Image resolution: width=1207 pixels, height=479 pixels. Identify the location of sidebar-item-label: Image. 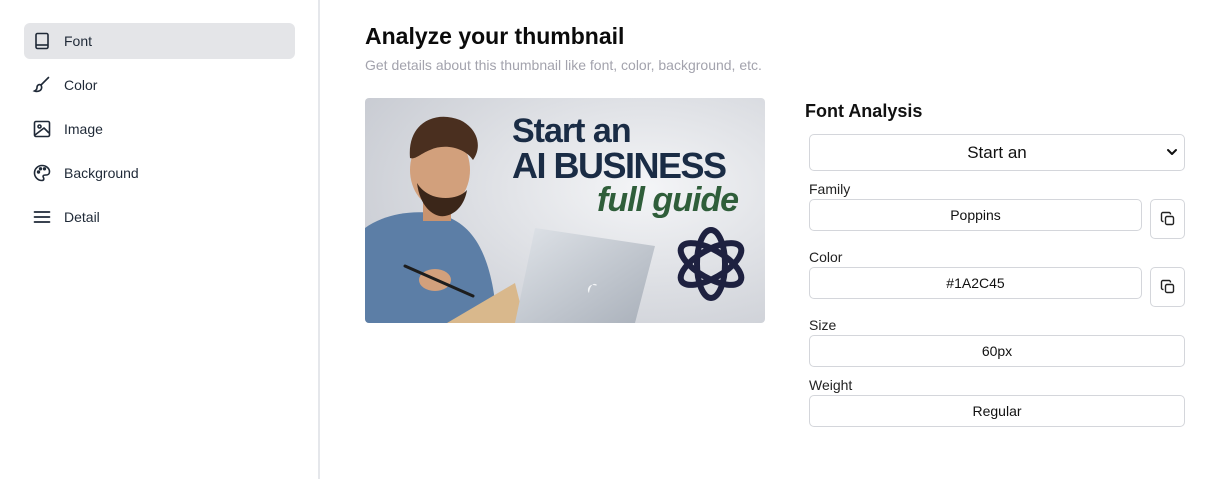
(83, 129).